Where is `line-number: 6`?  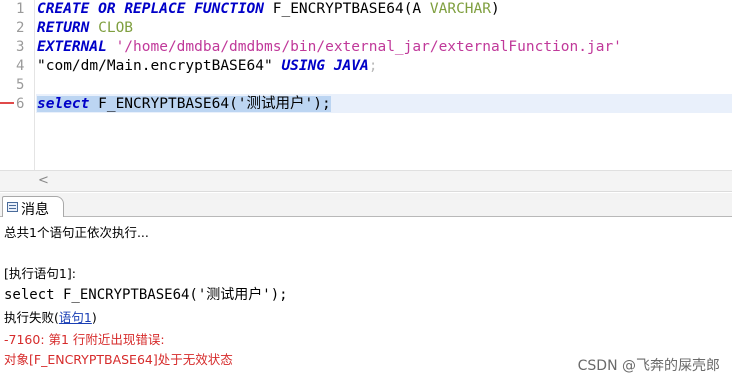 line-number: 6 is located at coordinates (20, 104).